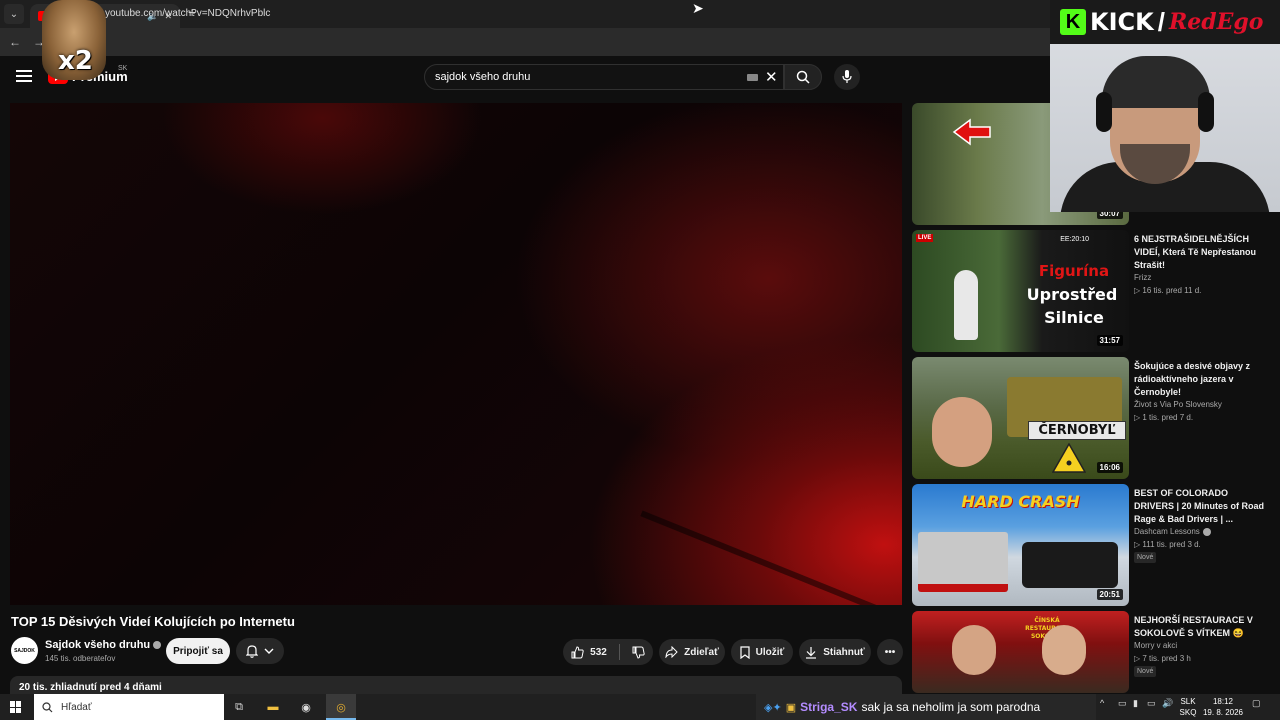 Image resolution: width=1280 pixels, height=720 pixels. What do you see at coordinates (1223, 701) in the screenshot?
I see `clock-time: 18:12` at bounding box center [1223, 701].